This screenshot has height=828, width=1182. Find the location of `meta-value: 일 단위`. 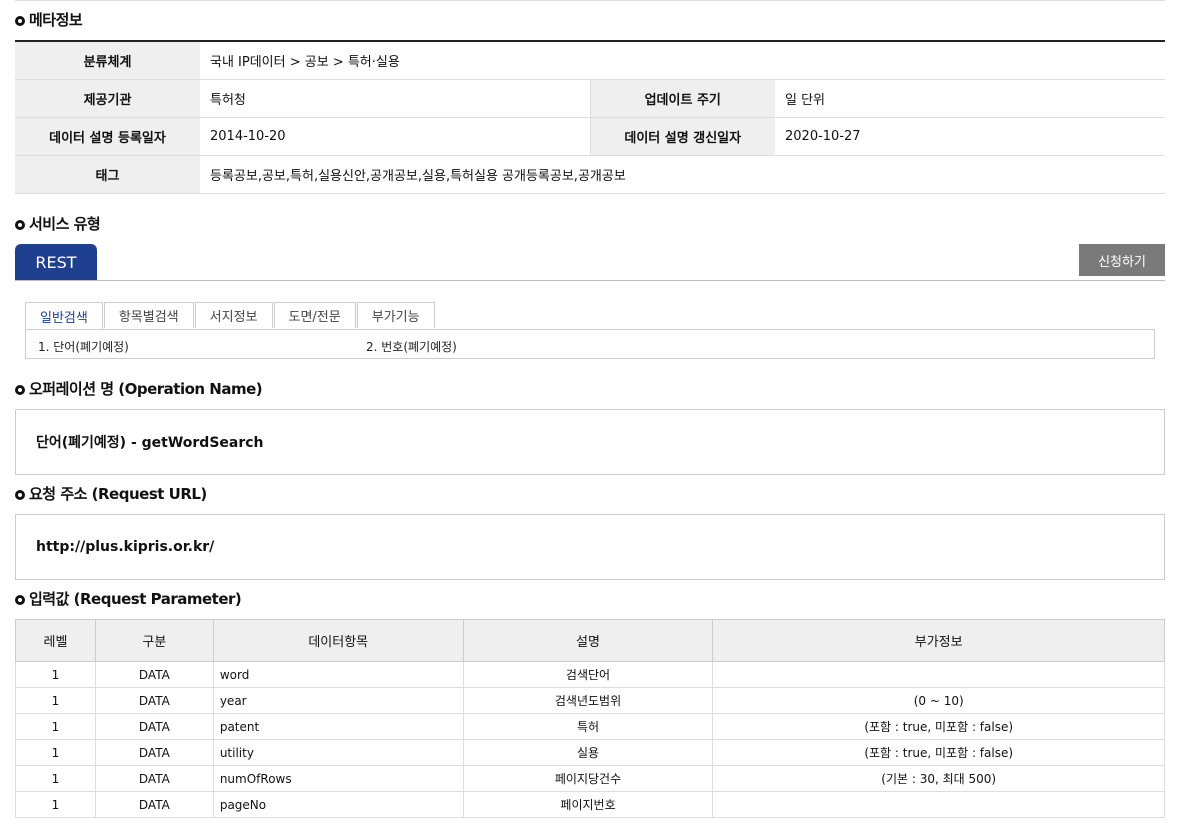

meta-value: 일 단위 is located at coordinates (970, 98).